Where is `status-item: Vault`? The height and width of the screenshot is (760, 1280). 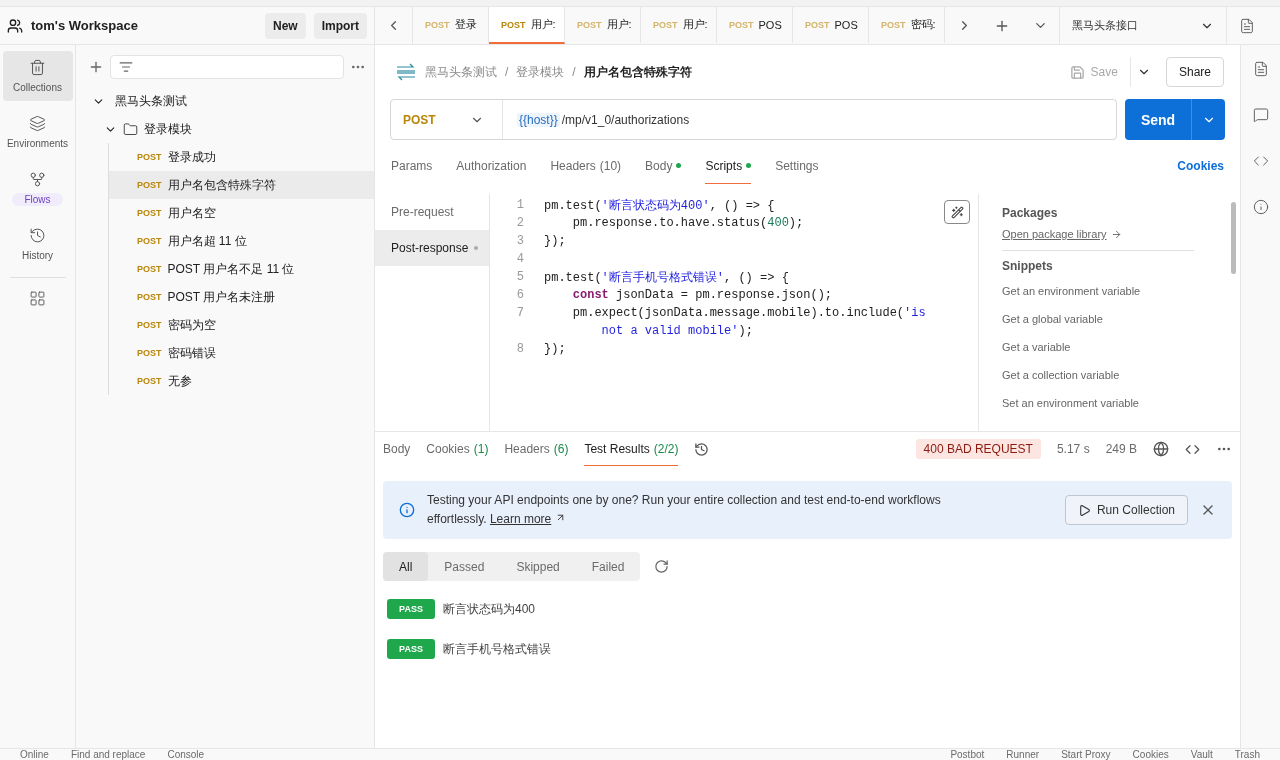 status-item: Vault is located at coordinates (1201, 754).